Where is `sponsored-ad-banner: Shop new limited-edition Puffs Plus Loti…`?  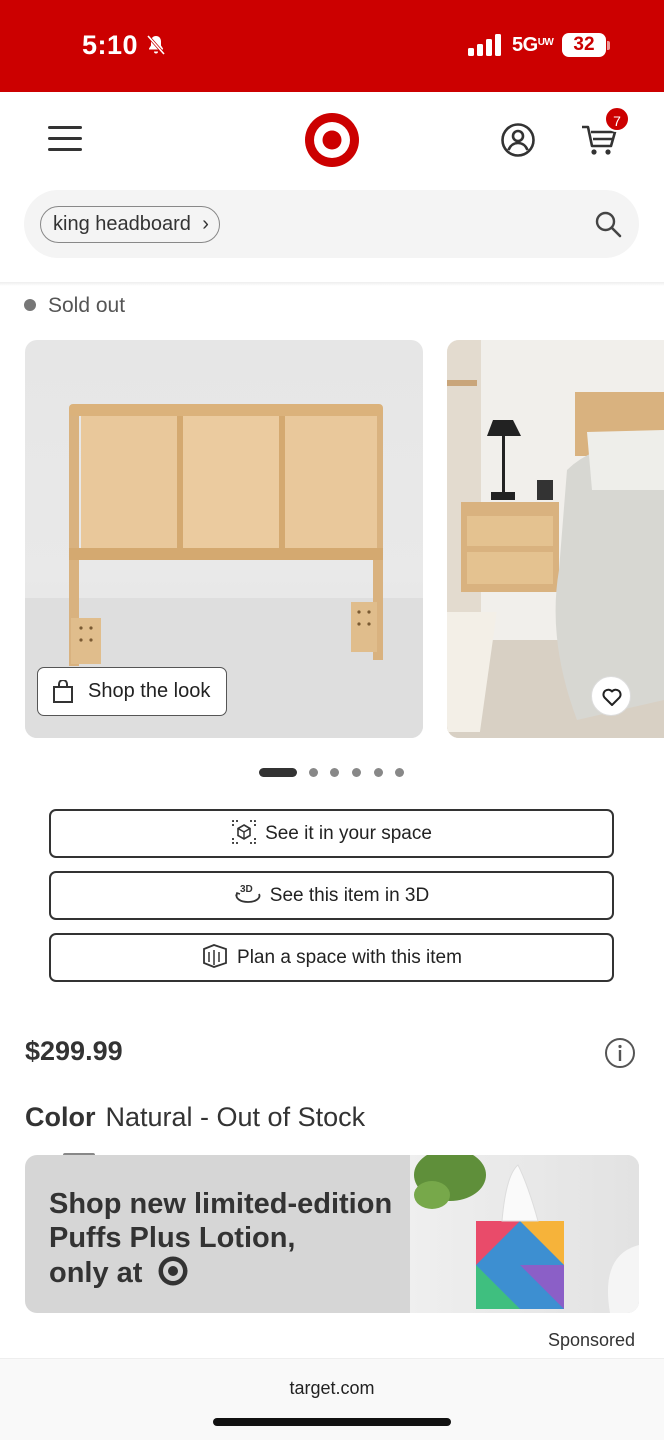
sponsored-ad-banner: Shop new limited-edition Puffs Plus Loti… is located at coordinates (332, 1234).